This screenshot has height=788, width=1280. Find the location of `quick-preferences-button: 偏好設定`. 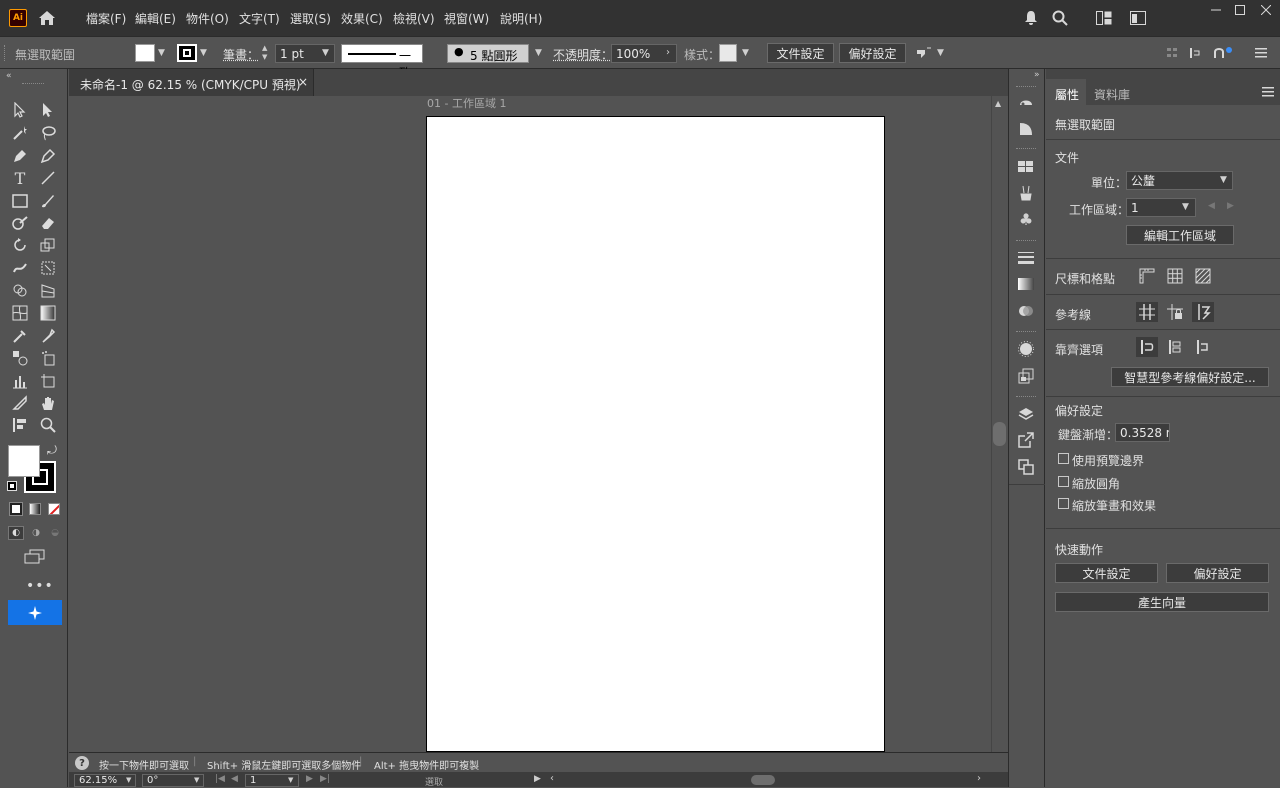

quick-preferences-button: 偏好設定 is located at coordinates (1217, 573).